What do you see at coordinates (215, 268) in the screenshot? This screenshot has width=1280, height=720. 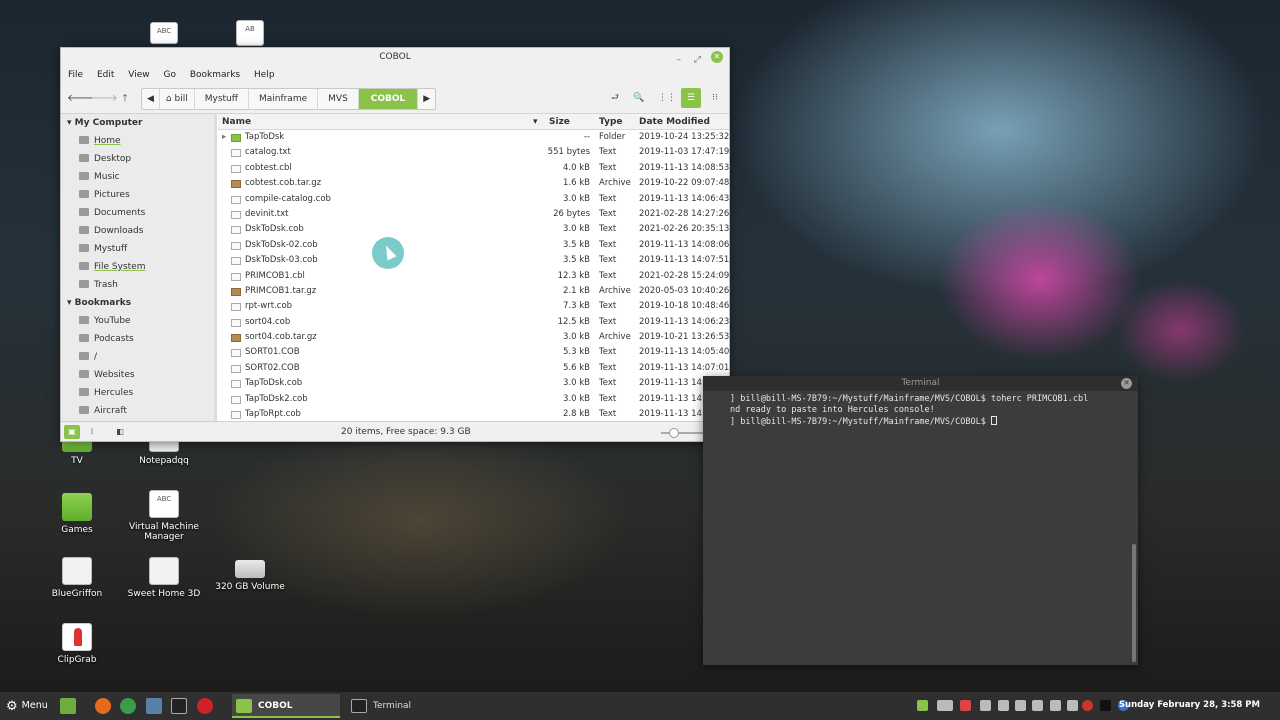 I see `sidebar-scrollbar` at bounding box center [215, 268].